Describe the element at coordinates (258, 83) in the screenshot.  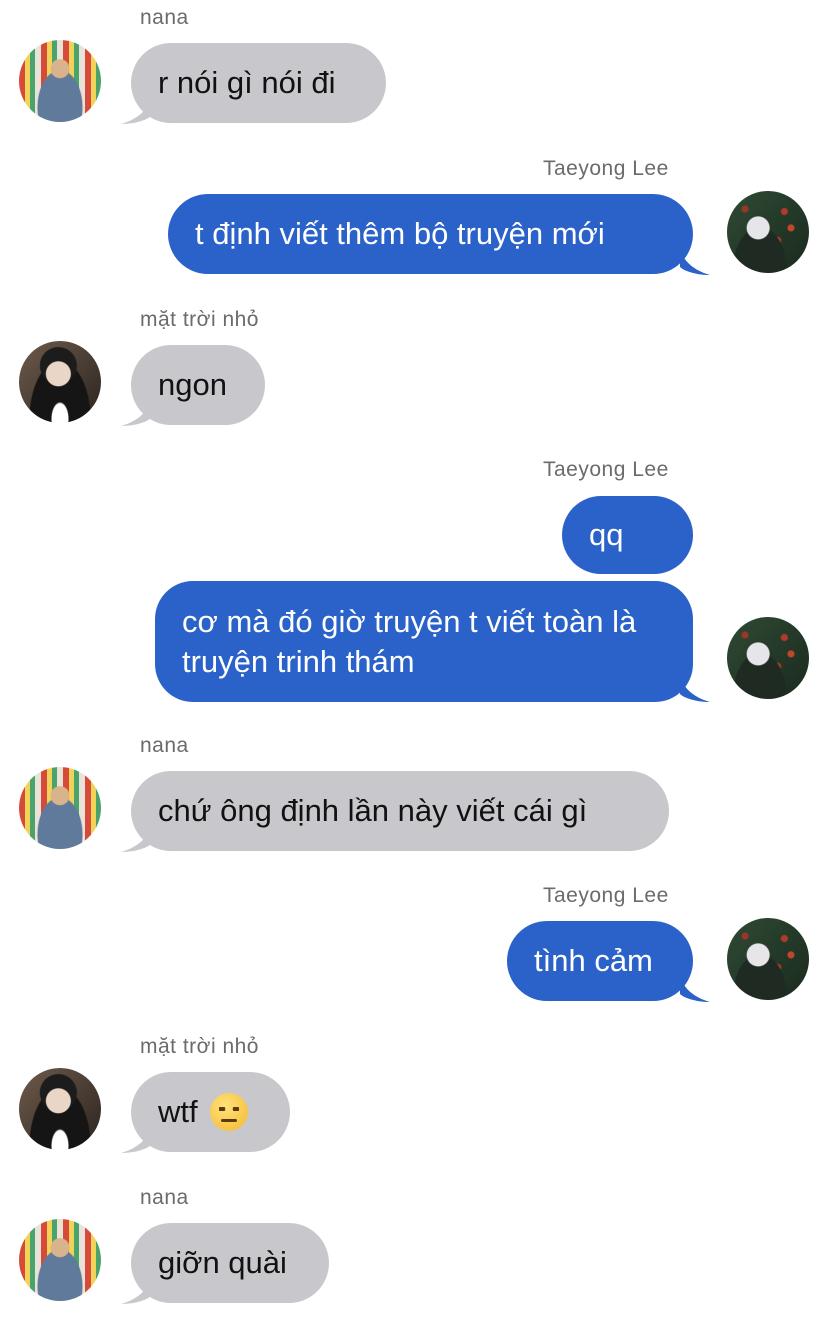
I see `incoming-message-bubble: r nói gì nói đi` at that location.